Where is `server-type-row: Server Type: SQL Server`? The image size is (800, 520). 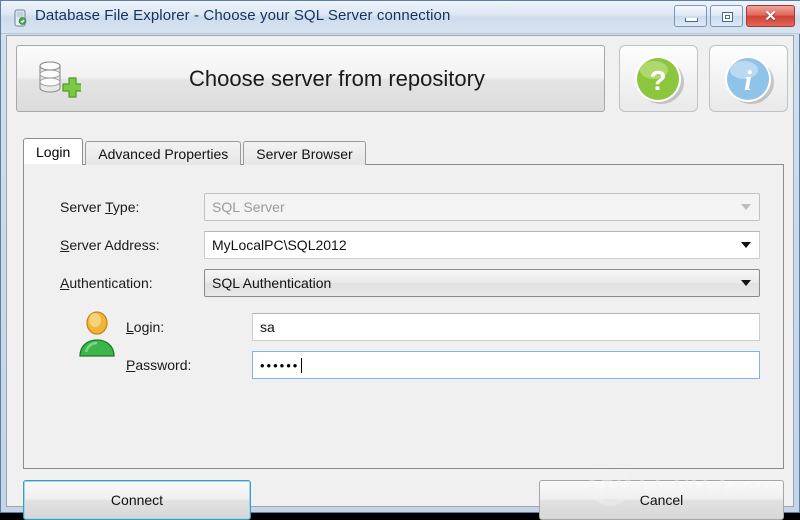 server-type-row: Server Type: SQL Server is located at coordinates (403, 207).